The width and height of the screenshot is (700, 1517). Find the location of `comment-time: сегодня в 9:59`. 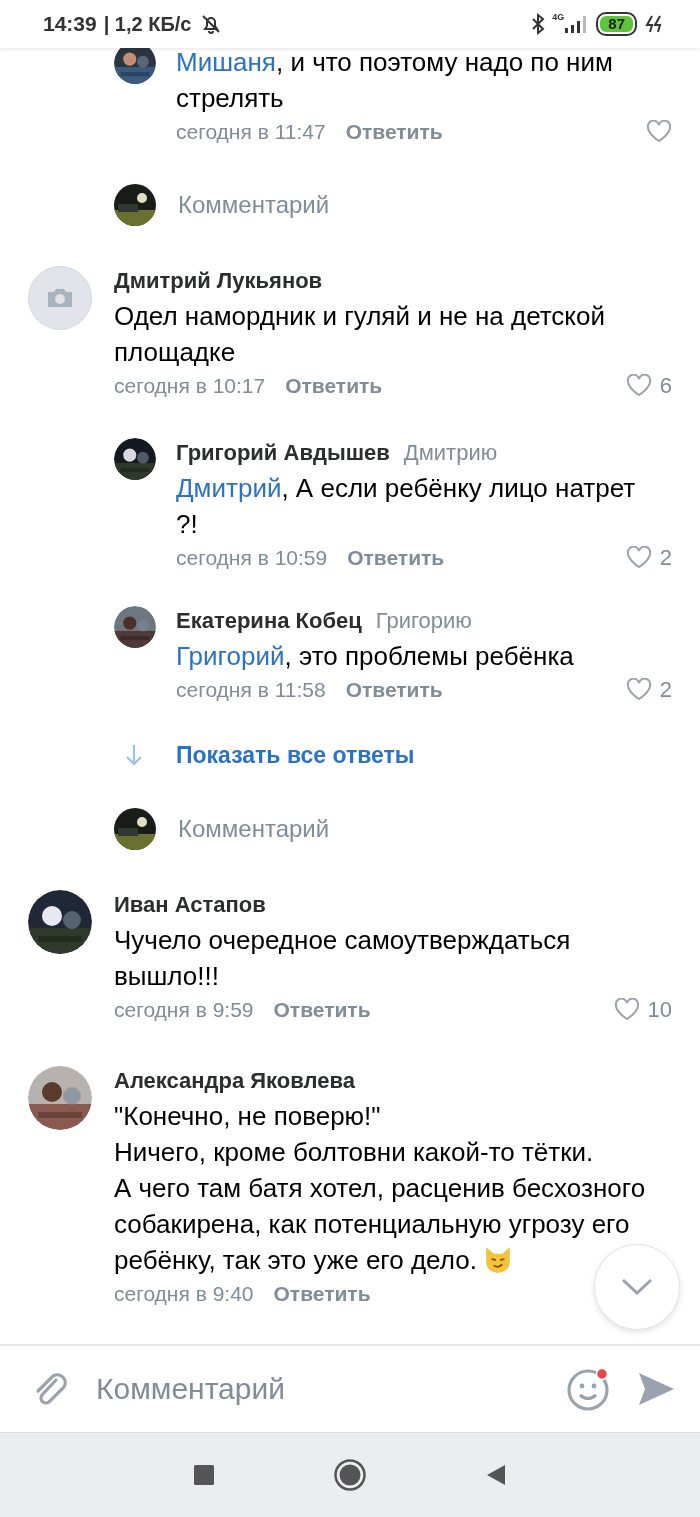

comment-time: сегодня в 9:59 is located at coordinates (184, 1010).